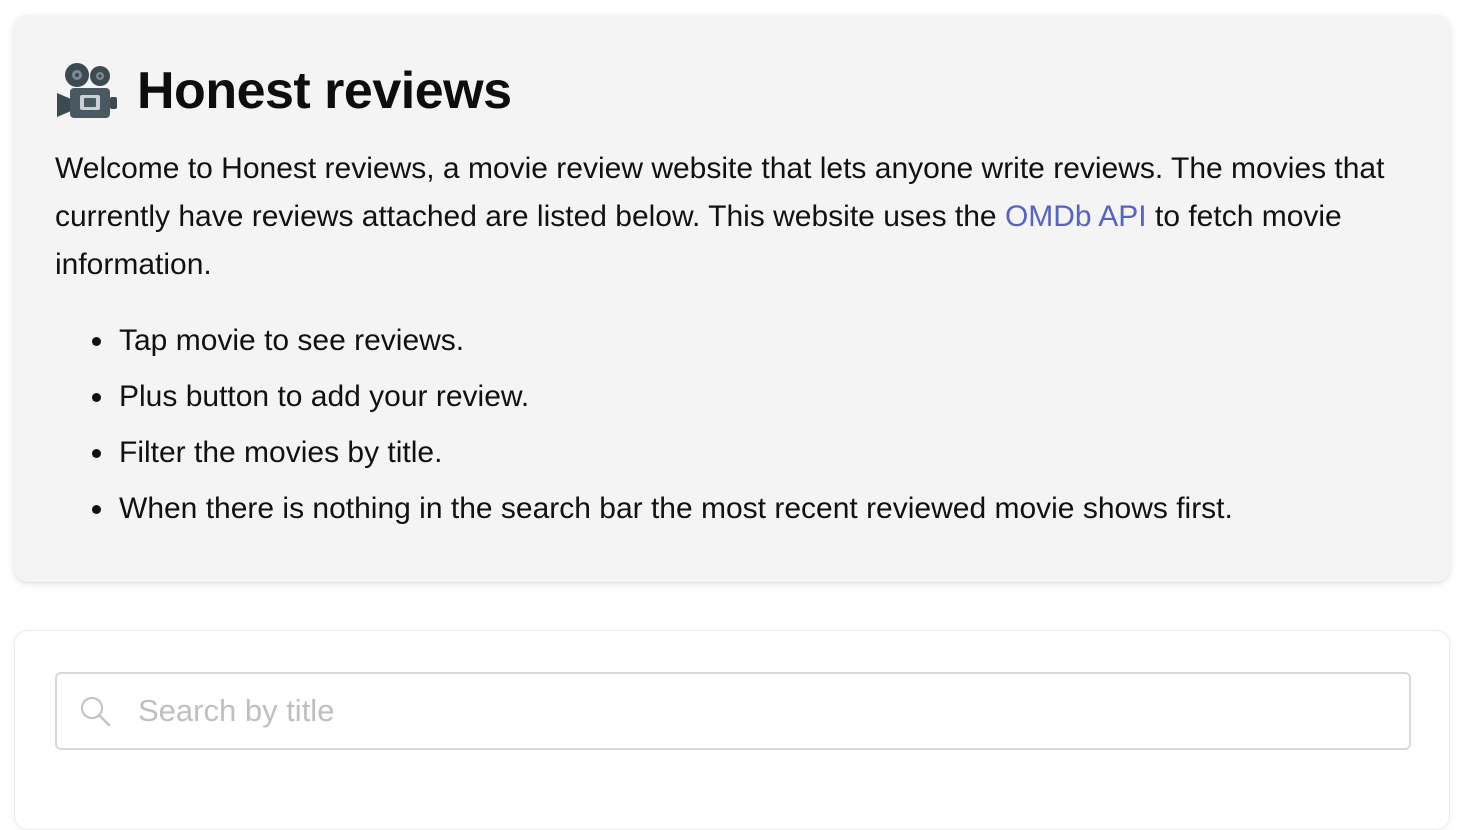  What do you see at coordinates (1076, 216) in the screenshot?
I see `omdb-api-link: OMDb API` at bounding box center [1076, 216].